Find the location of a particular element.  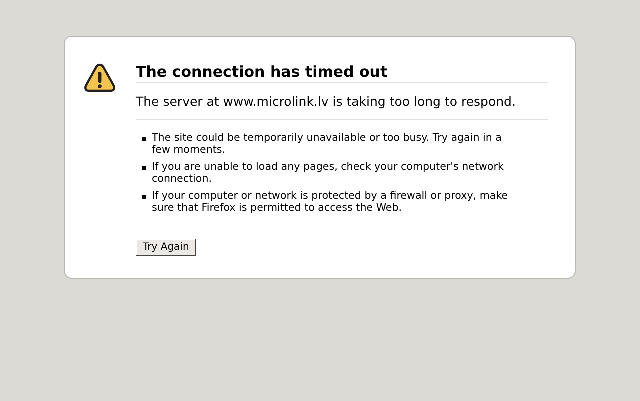

error-title: The connection has timed out is located at coordinates (342, 73).